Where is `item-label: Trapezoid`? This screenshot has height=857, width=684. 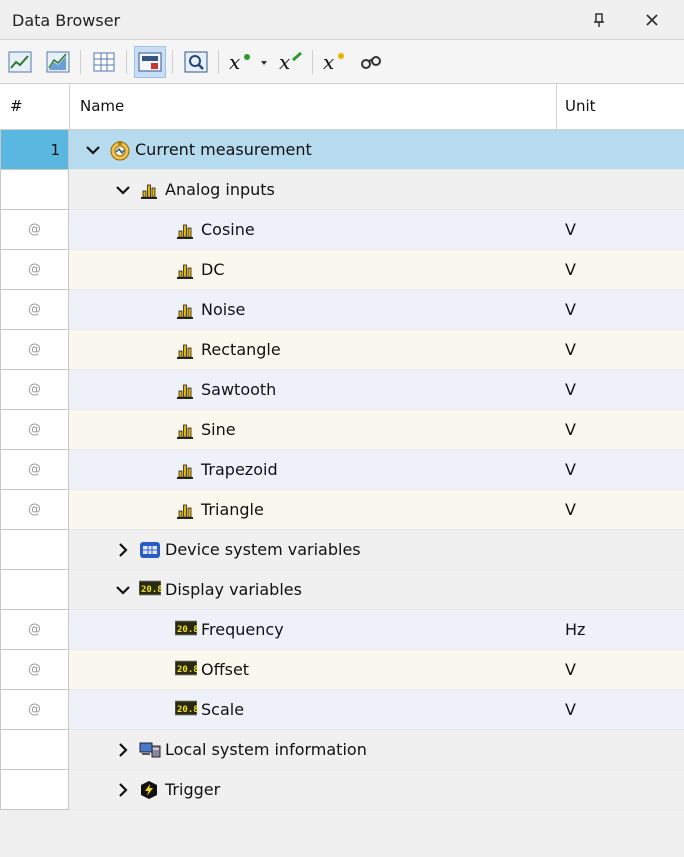
item-label: Trapezoid is located at coordinates (239, 469).